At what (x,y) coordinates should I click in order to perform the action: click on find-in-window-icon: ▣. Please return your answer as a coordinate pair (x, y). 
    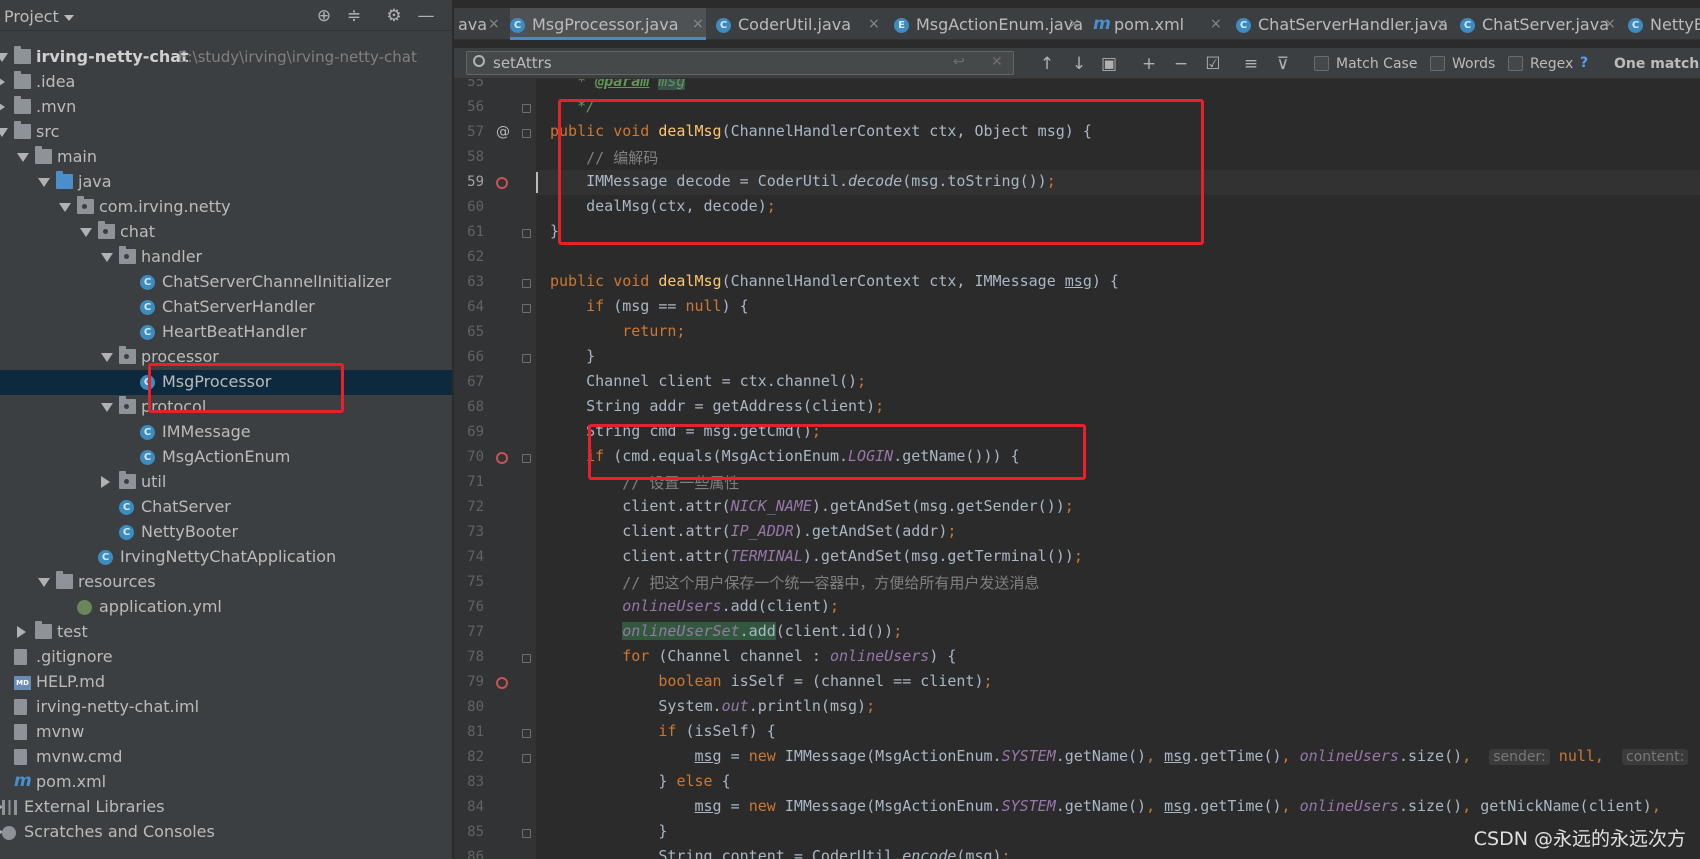
    Looking at the image, I should click on (1109, 64).